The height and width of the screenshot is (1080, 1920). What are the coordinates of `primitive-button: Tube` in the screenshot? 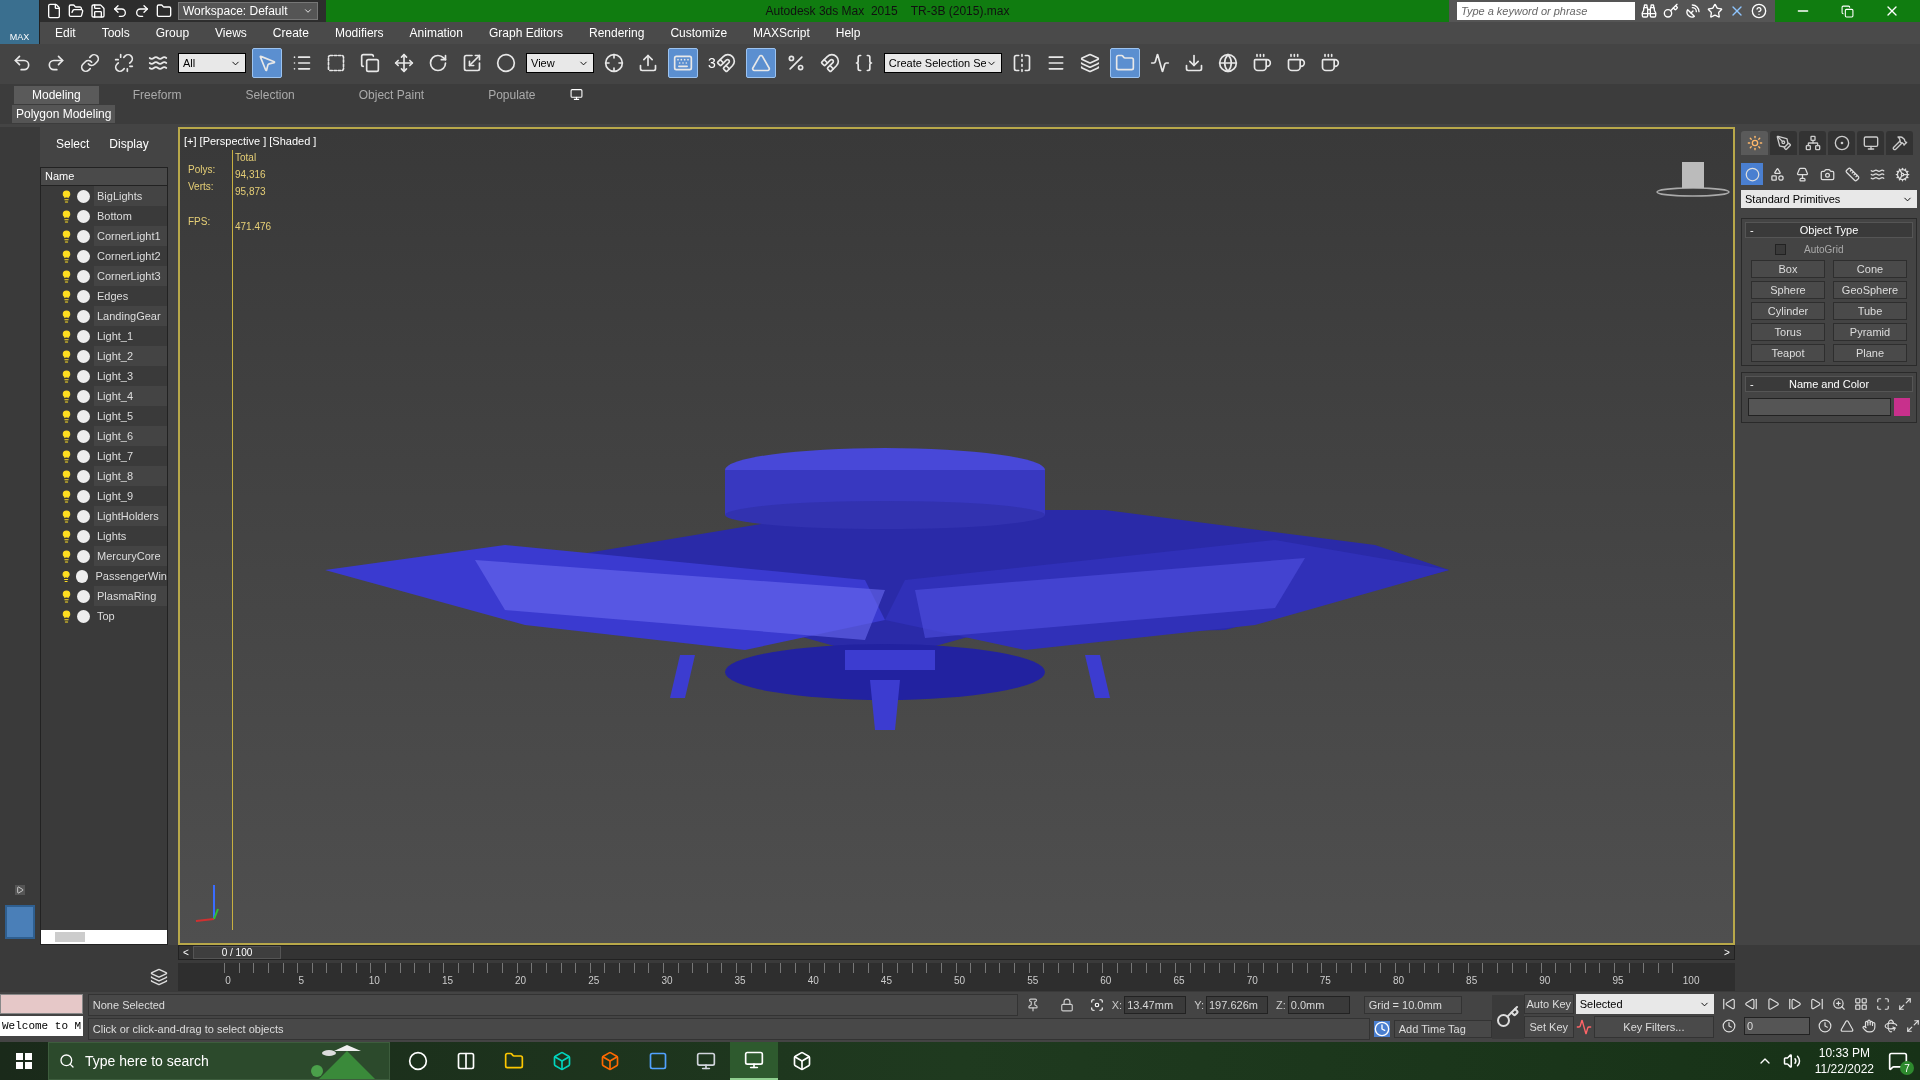 It's located at (1870, 311).